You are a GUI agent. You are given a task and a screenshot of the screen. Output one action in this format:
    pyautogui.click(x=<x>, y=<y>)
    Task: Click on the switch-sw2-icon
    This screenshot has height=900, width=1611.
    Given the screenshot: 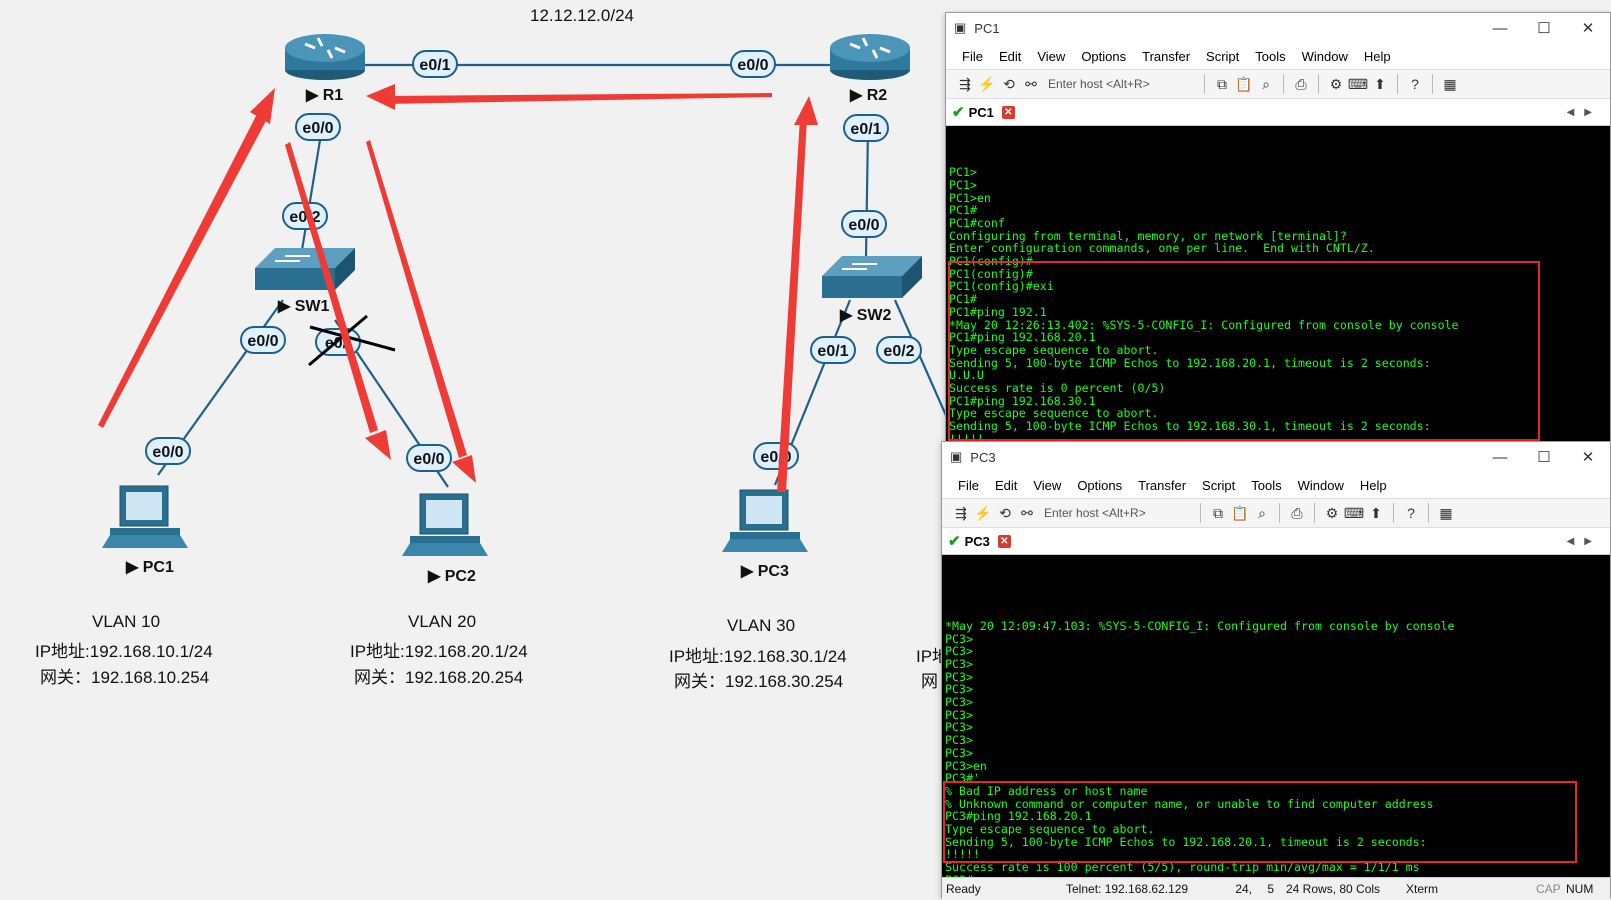 What is the action you would take?
    pyautogui.click(x=872, y=277)
    